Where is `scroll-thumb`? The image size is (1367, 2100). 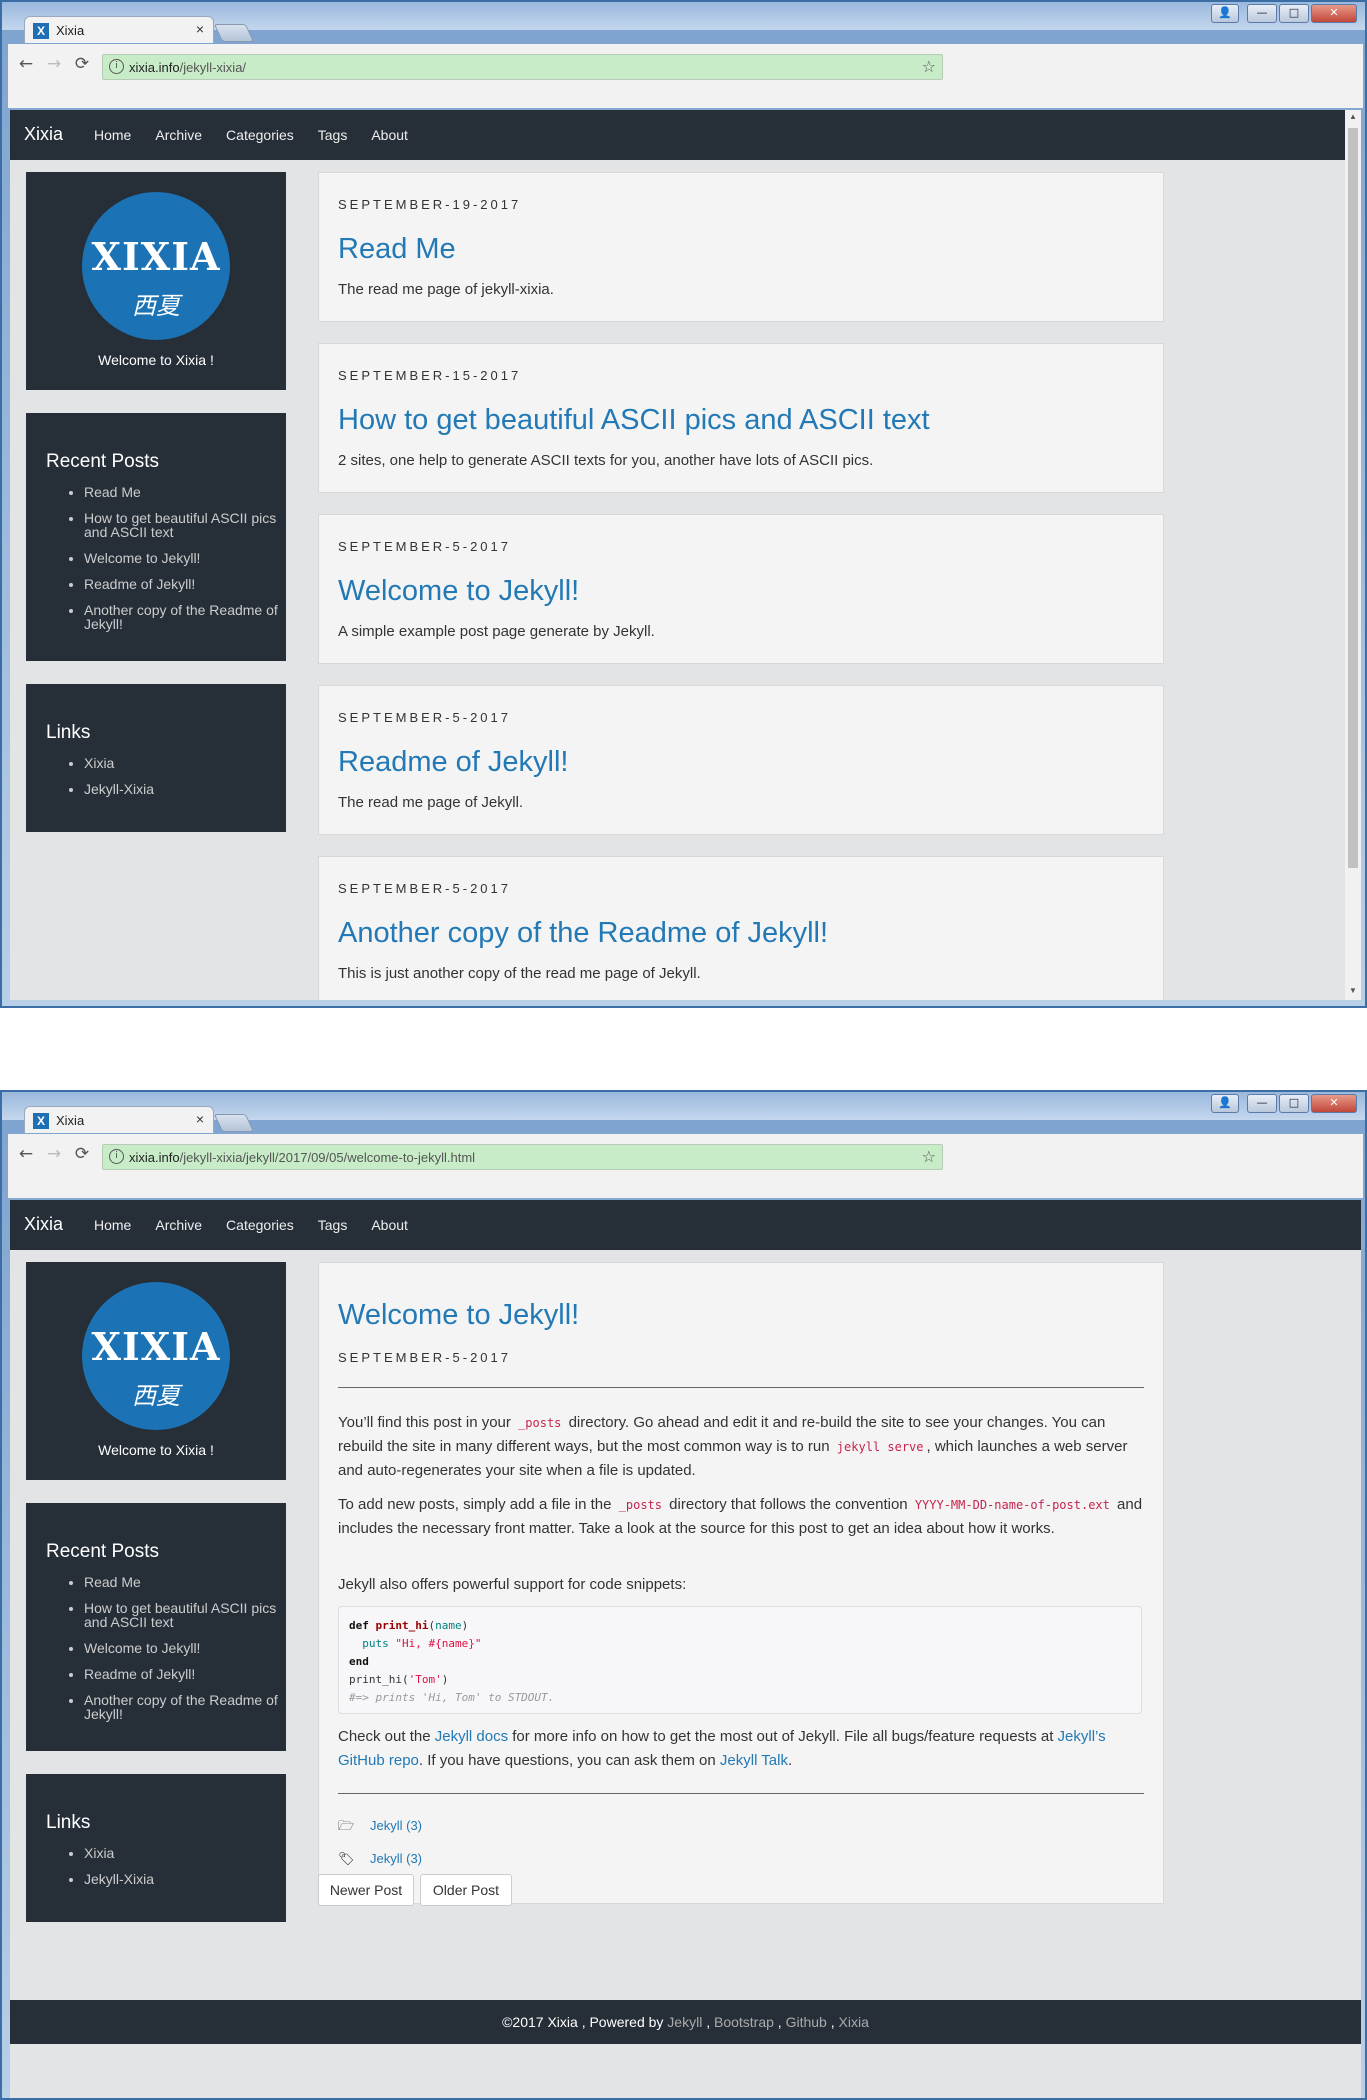
scroll-thumb is located at coordinates (1353, 498).